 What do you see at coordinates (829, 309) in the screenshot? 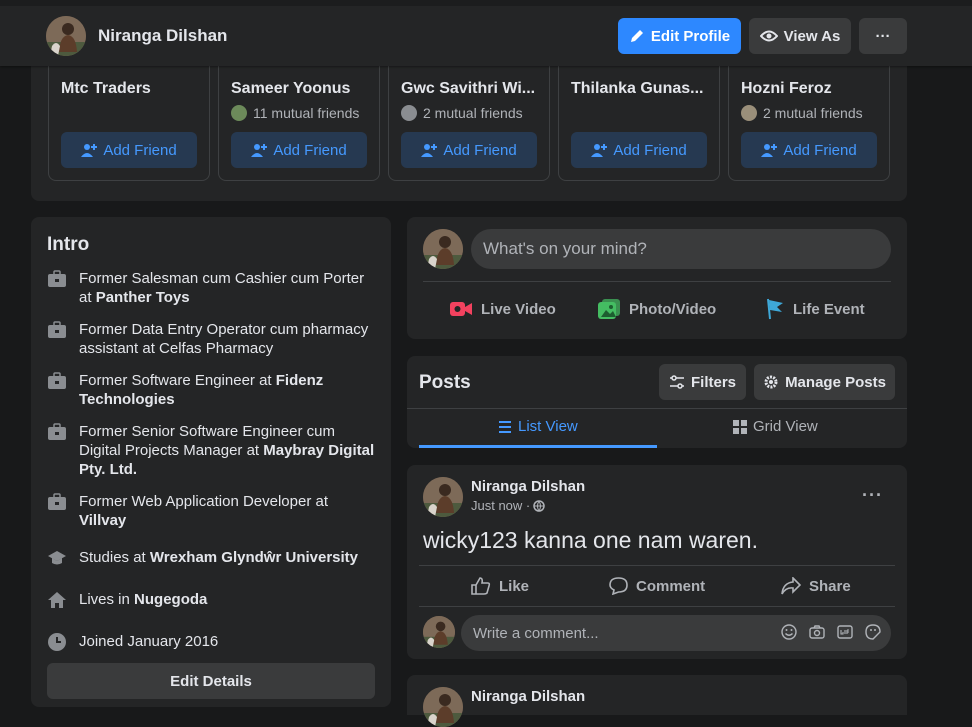
I see `life-event-label: Life Event` at bounding box center [829, 309].